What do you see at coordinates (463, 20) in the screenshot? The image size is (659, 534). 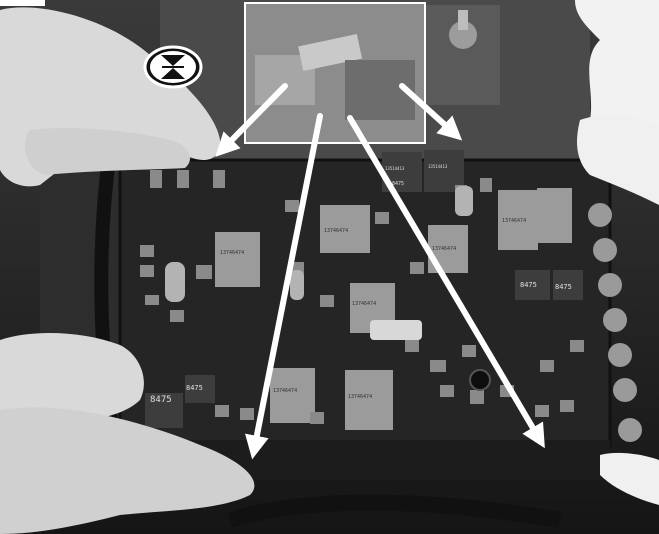 I see `bolt-stud` at bounding box center [463, 20].